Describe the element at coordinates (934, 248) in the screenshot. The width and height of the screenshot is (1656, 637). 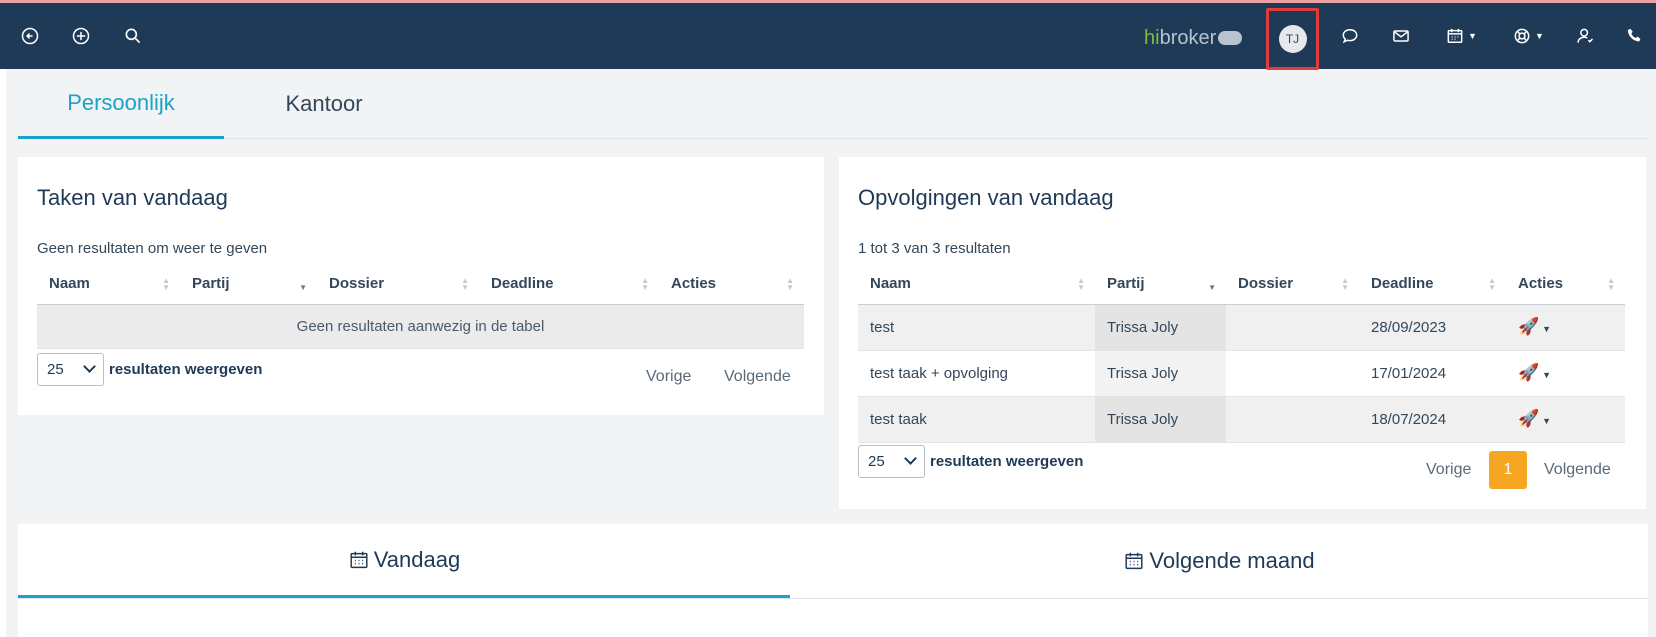
I see `followups-info: 1 tot 3 van 3 resultaten` at that location.